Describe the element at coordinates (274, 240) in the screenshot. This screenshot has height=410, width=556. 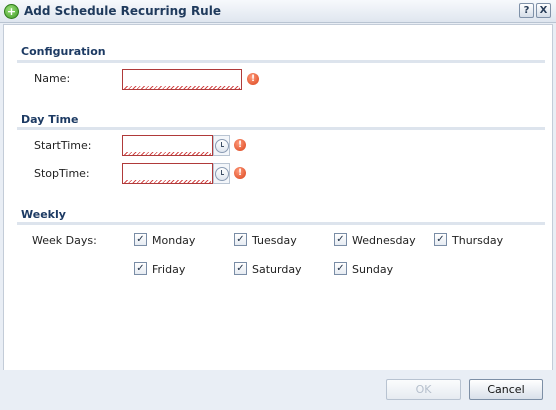
I see `tuesday-label: Tuesday` at that location.